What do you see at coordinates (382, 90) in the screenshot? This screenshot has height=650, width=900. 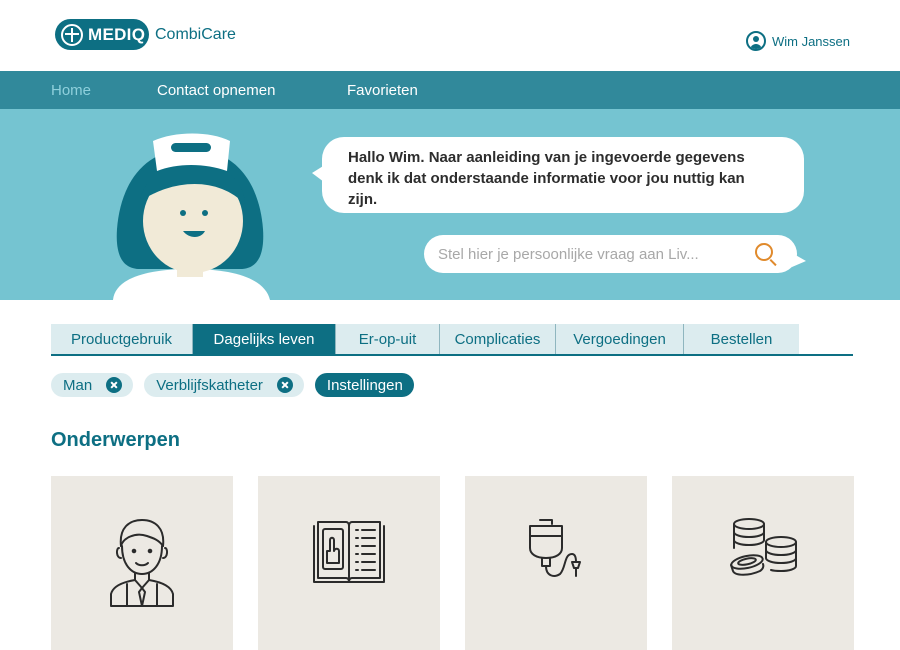 I see `nav-item-favorites: Favorieten` at bounding box center [382, 90].